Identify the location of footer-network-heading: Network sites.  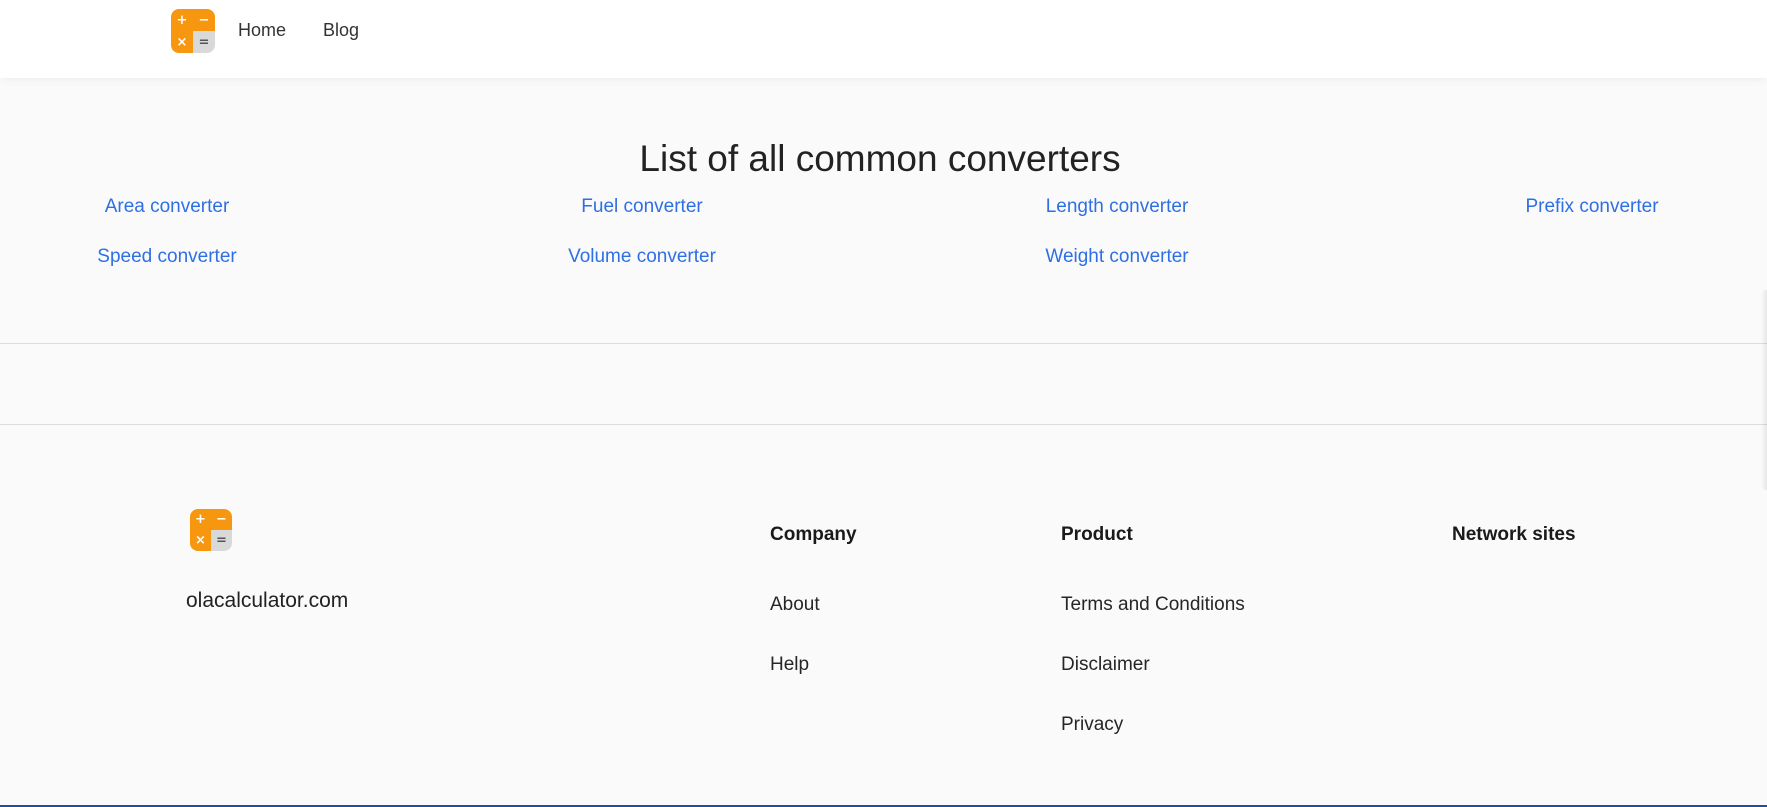
(1514, 534).